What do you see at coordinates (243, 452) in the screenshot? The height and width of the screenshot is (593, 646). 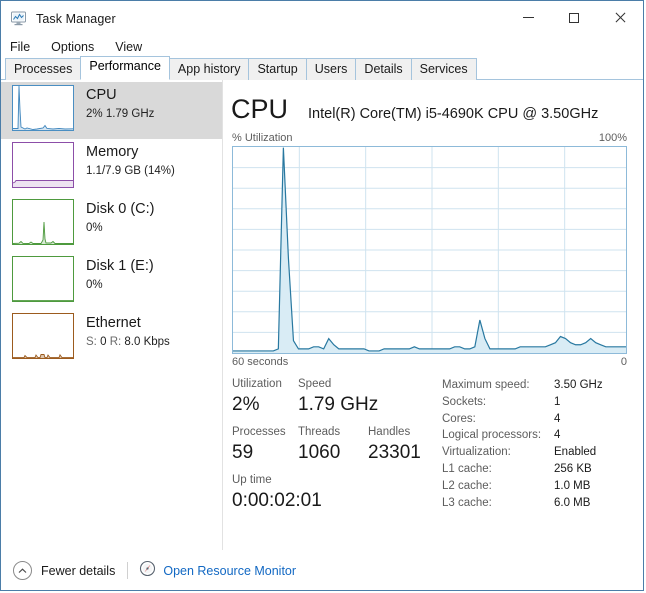 I see `stat-value: 59` at bounding box center [243, 452].